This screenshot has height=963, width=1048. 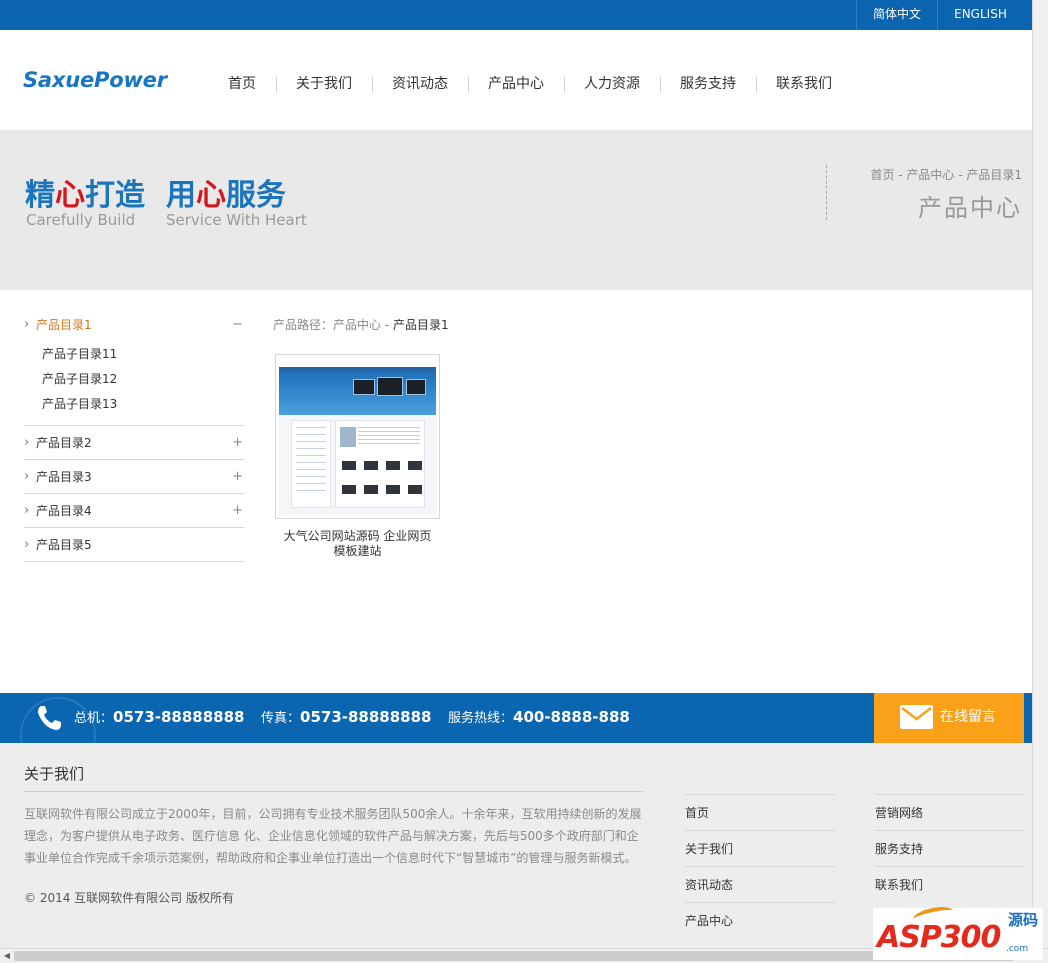 I want to click on lang-simplified-chinese-link: 简体中文, so click(x=896, y=15).